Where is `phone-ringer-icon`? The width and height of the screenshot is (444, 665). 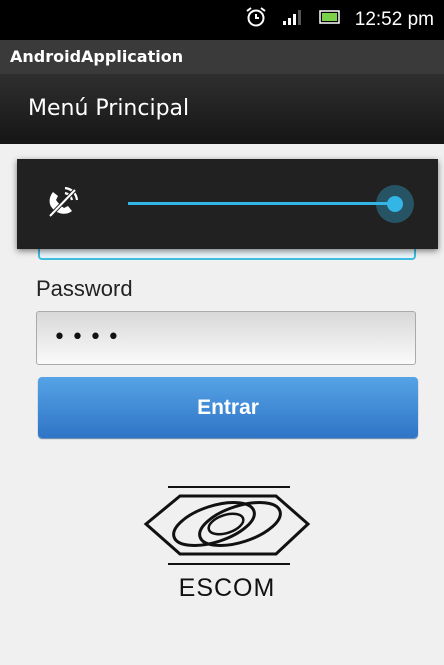
phone-ringer-icon is located at coordinates (62, 202).